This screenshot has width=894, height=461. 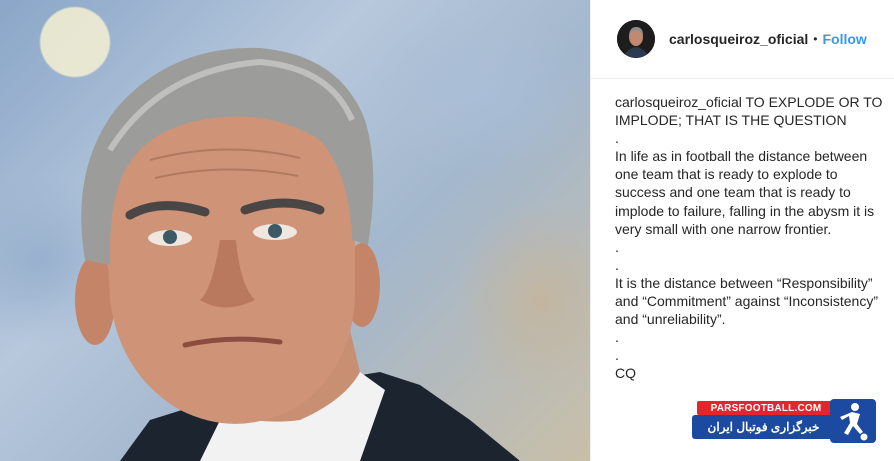 What do you see at coordinates (738, 39) in the screenshot?
I see `username-link: carlosqueiroz_oficial` at bounding box center [738, 39].